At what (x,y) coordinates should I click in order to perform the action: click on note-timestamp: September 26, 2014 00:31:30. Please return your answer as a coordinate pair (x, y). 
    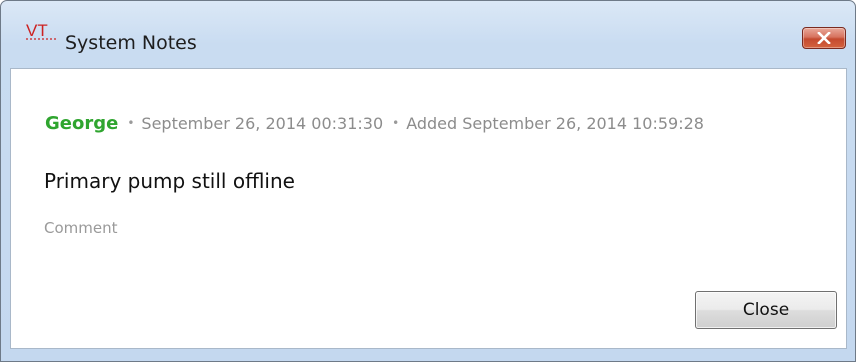
    Looking at the image, I should click on (262, 123).